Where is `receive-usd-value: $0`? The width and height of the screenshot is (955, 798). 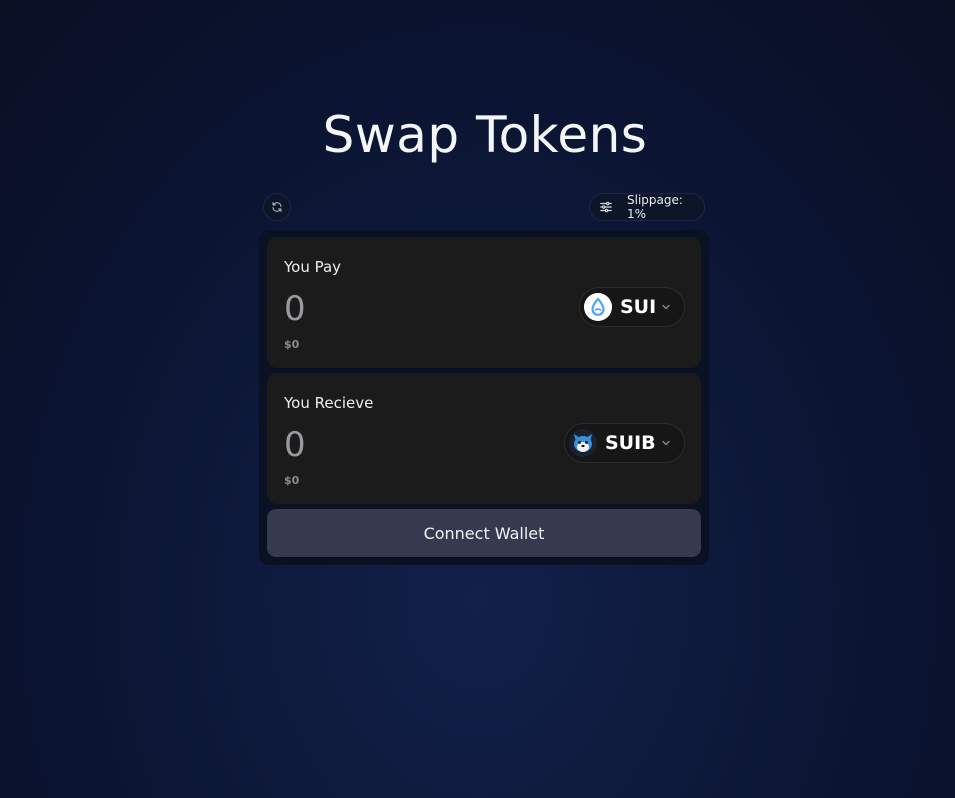 receive-usd-value: $0 is located at coordinates (292, 480).